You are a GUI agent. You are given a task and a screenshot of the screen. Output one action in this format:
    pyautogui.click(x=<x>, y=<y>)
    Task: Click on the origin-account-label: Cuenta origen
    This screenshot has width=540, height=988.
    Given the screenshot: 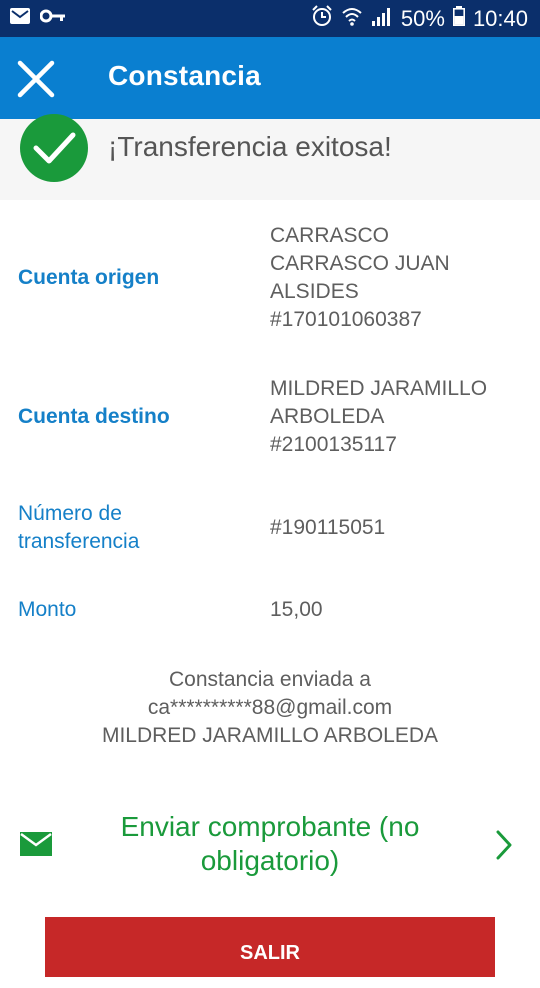 What is the action you would take?
    pyautogui.click(x=89, y=277)
    